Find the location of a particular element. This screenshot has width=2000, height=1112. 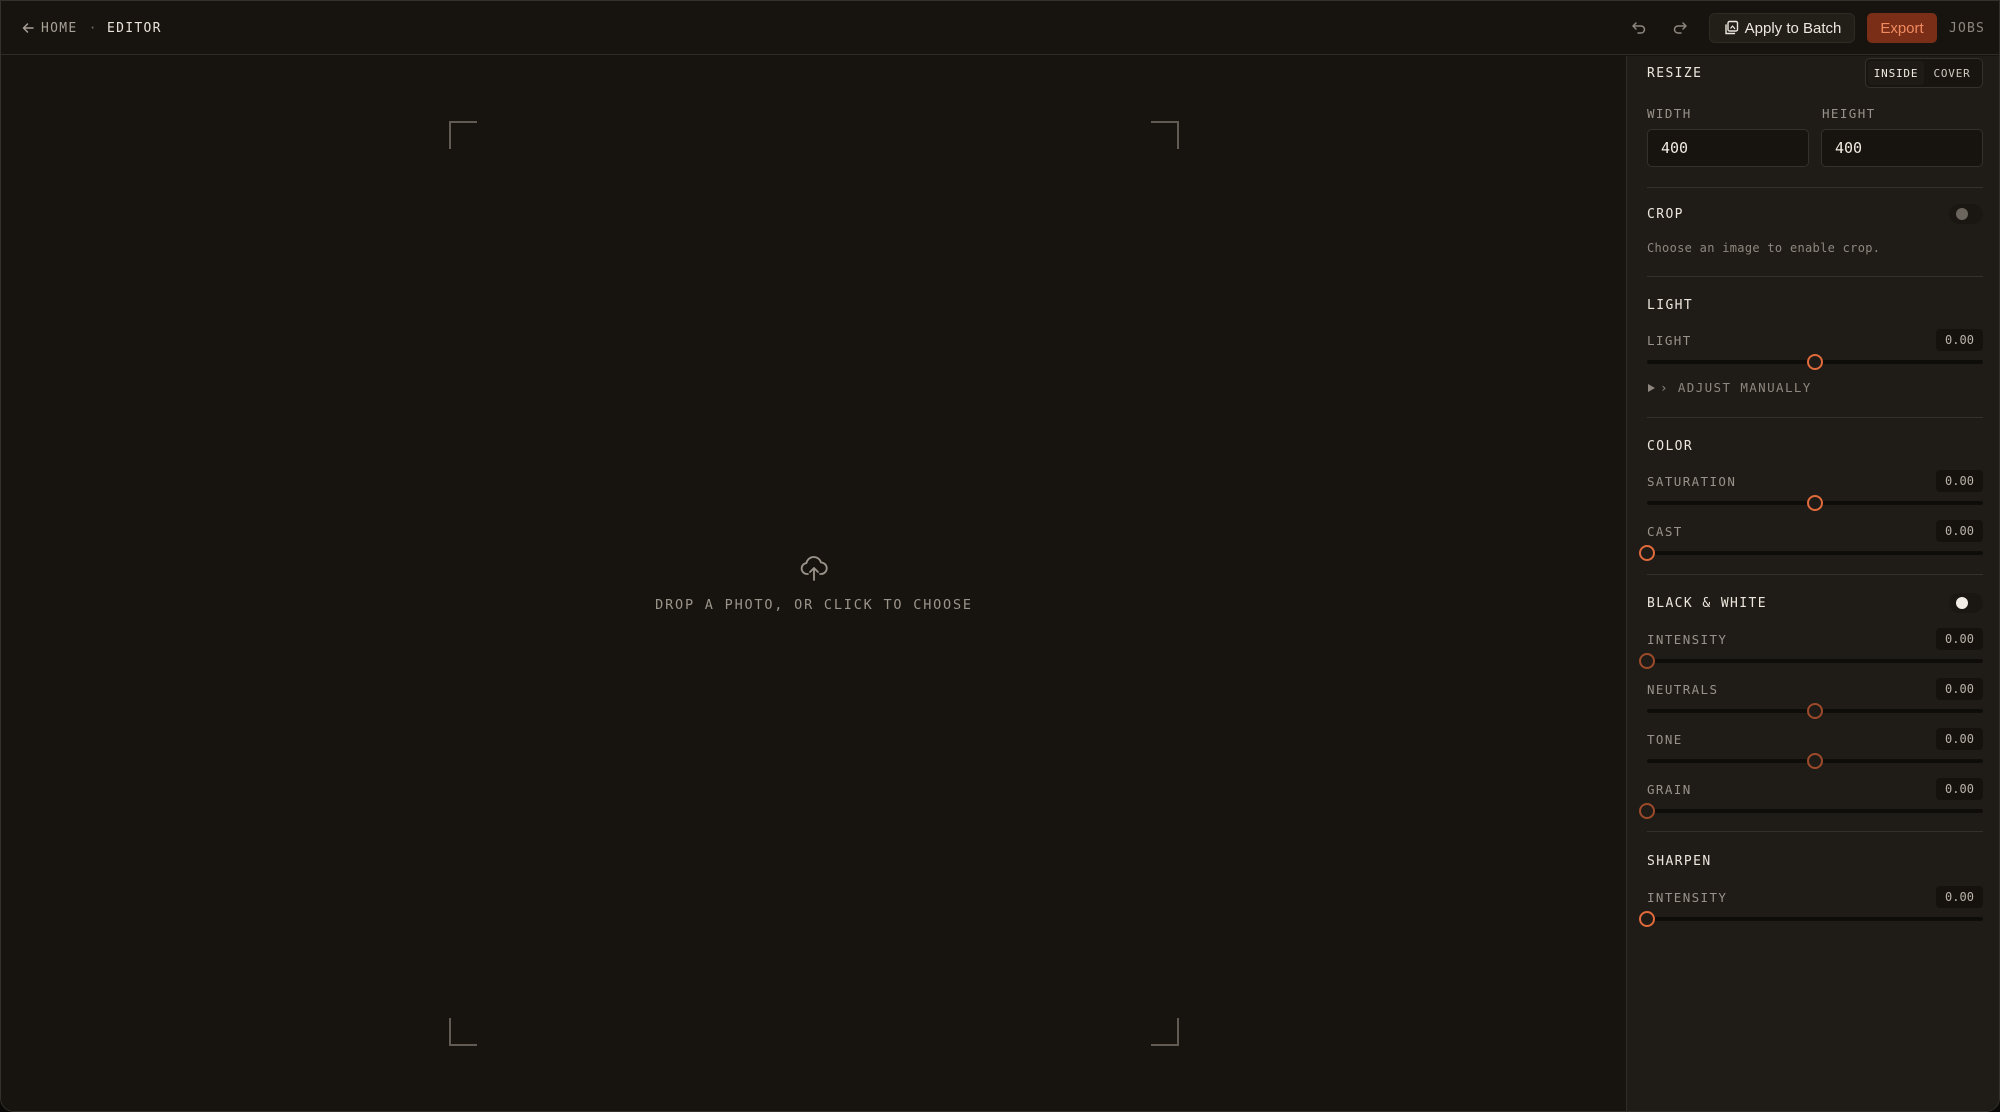

bw-intensity-slider is located at coordinates (1811, 661).